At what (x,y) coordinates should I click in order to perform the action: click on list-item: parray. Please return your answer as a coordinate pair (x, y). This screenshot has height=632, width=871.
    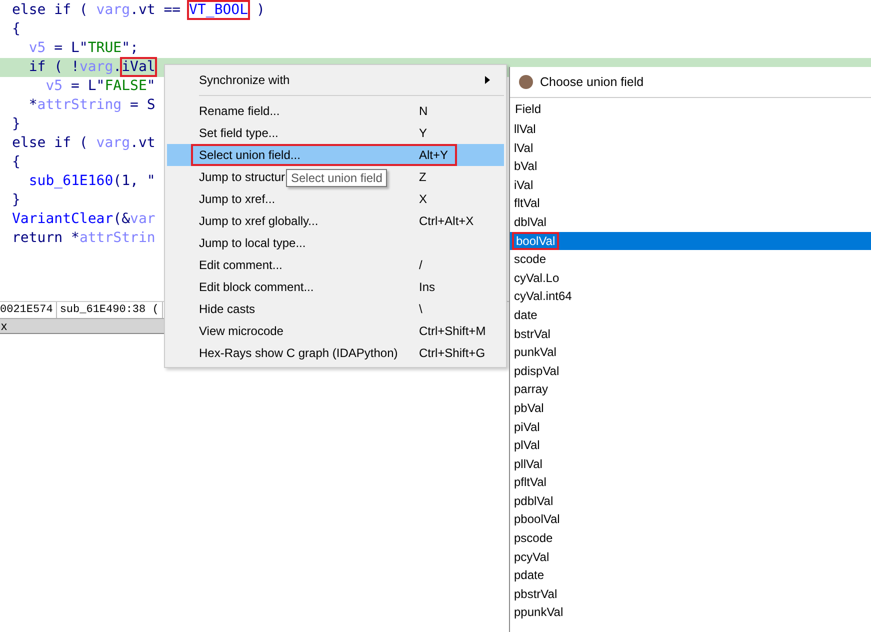
    Looking at the image, I should click on (690, 389).